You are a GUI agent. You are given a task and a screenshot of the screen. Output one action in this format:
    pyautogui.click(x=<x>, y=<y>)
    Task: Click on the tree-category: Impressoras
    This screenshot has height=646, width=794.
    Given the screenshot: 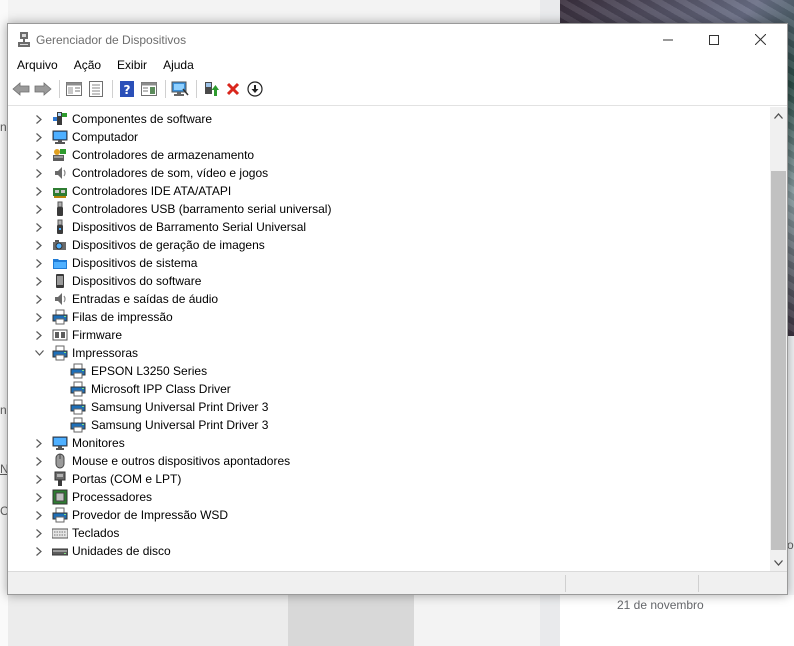 What is the action you would take?
    pyautogui.click(x=388, y=353)
    